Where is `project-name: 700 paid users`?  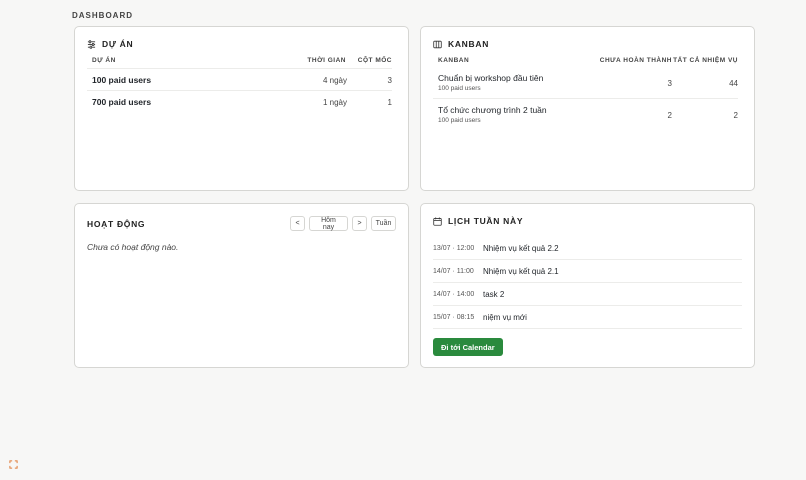
project-name: 700 paid users is located at coordinates (122, 102).